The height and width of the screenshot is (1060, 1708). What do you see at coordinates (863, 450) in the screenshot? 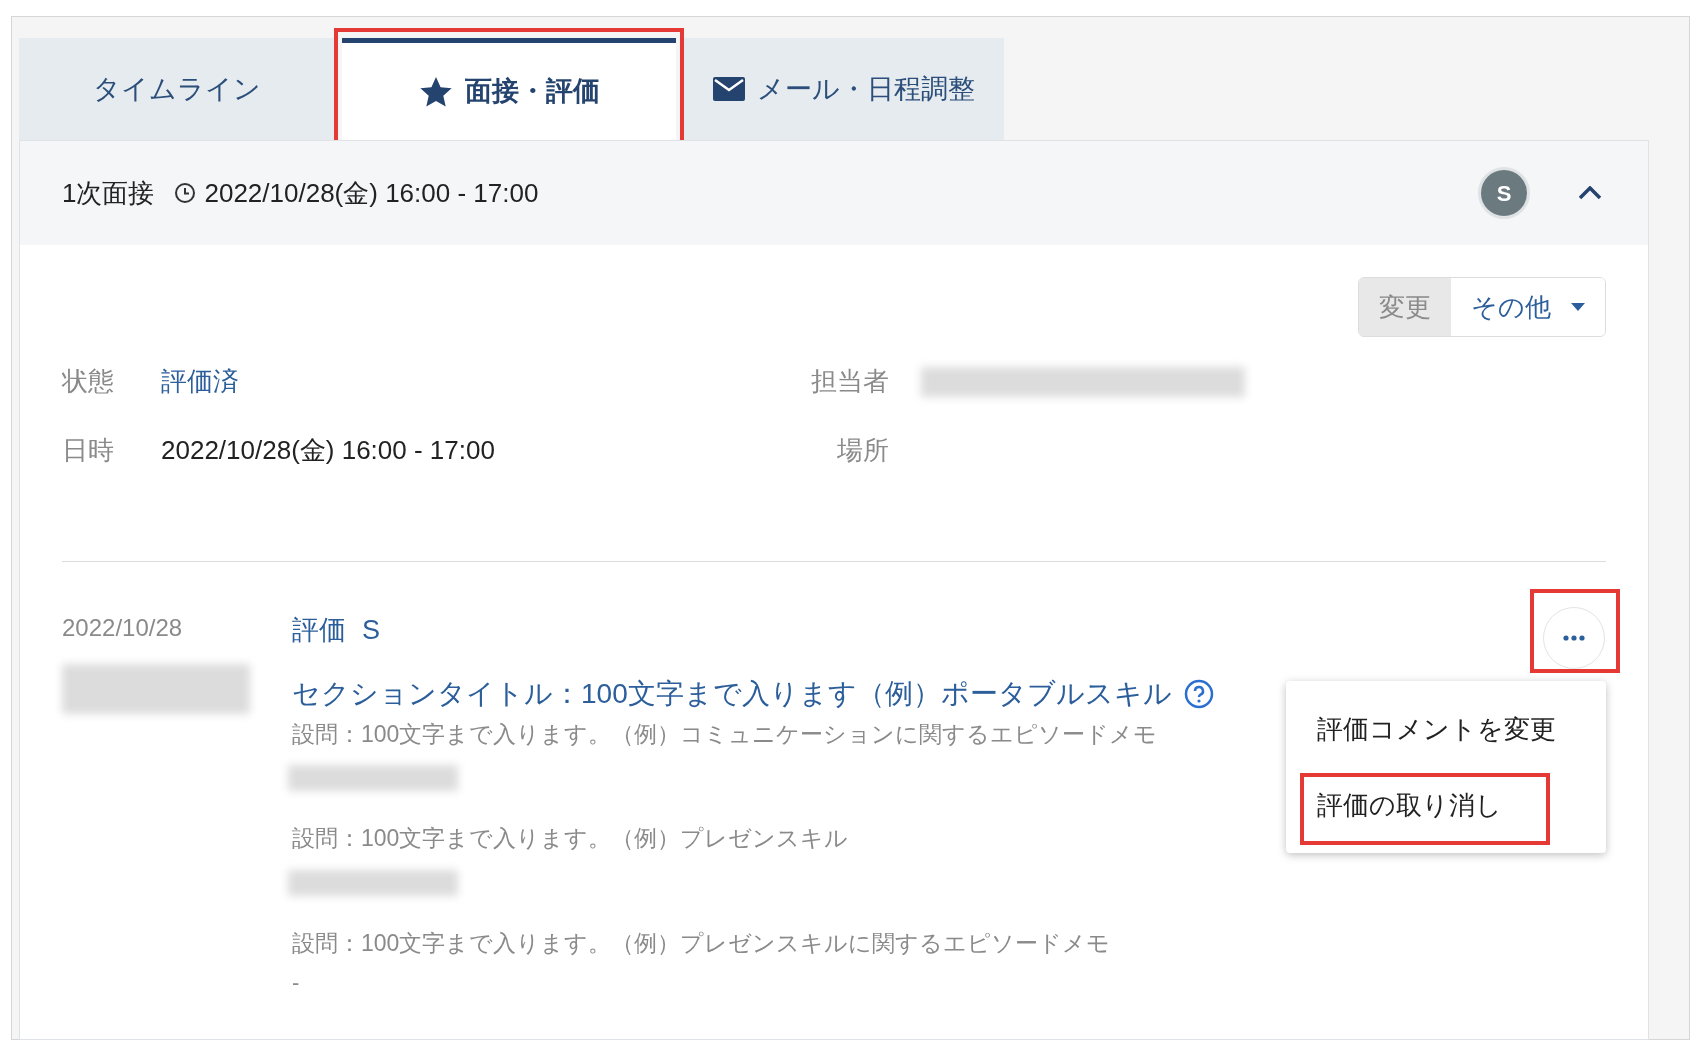
I see `detail-label: 場所` at bounding box center [863, 450].